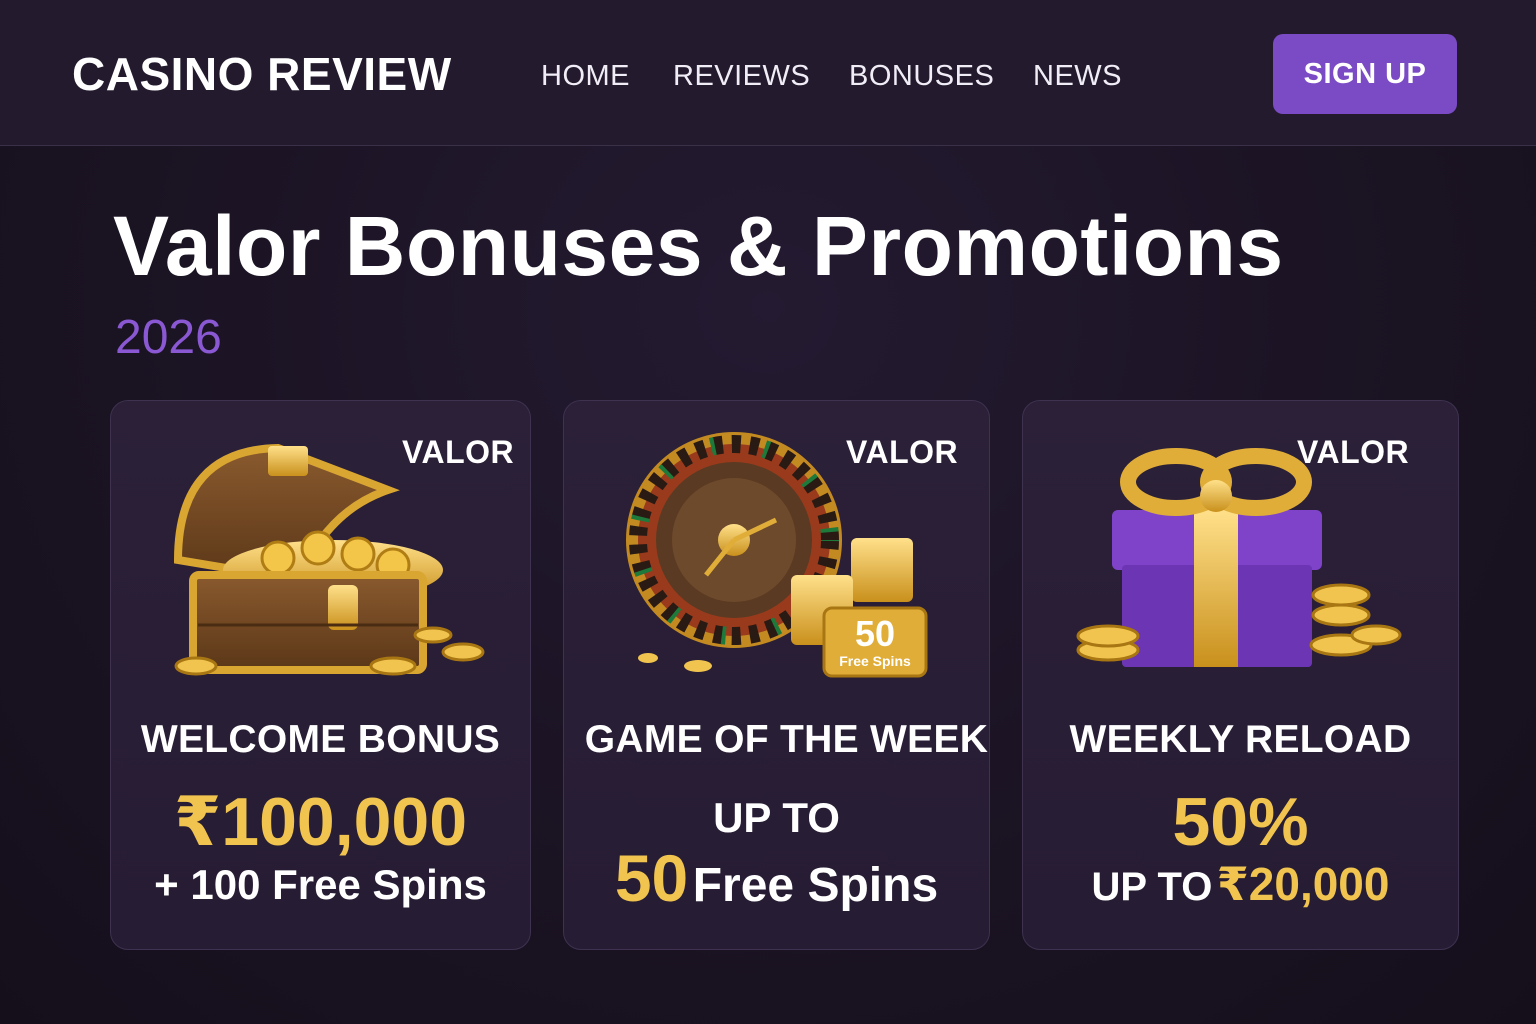 The image size is (1536, 1024). What do you see at coordinates (651, 878) in the screenshot?
I see `game-week-amount: 50` at bounding box center [651, 878].